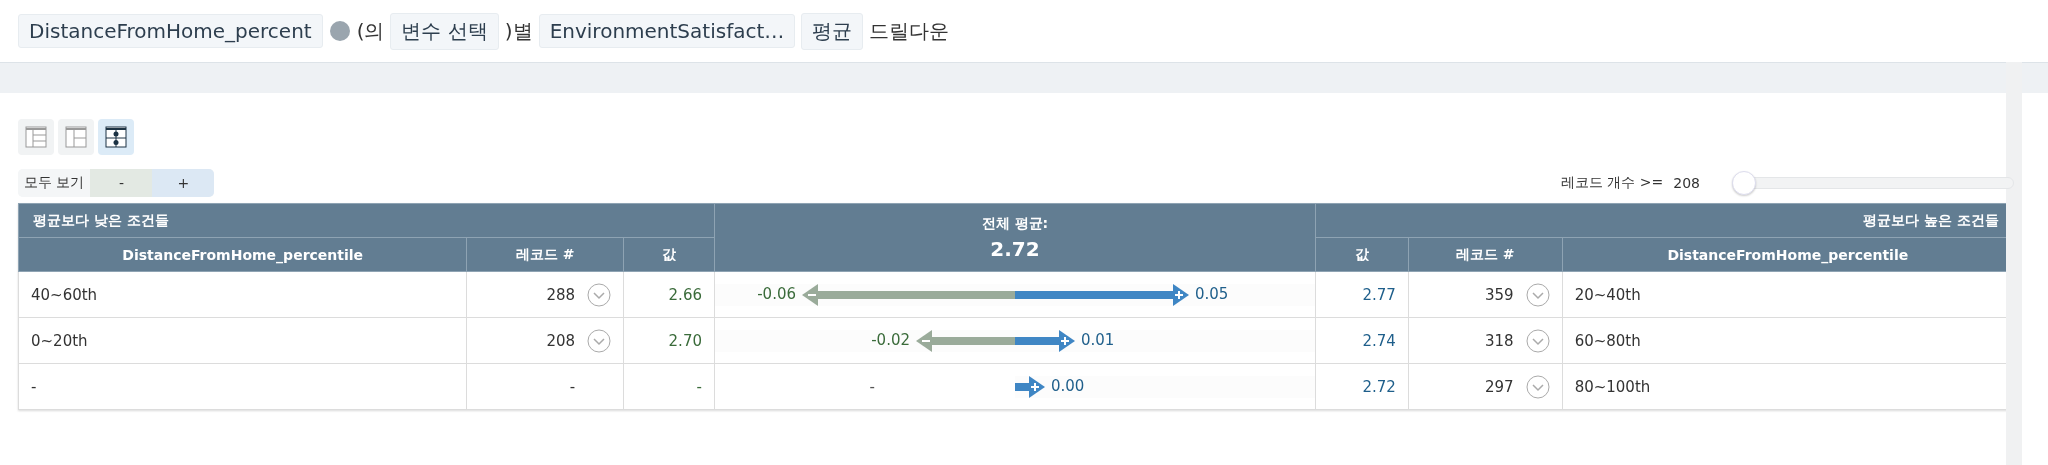 The image size is (2048, 465). I want to click on table-cell: 359, so click(1485, 294).